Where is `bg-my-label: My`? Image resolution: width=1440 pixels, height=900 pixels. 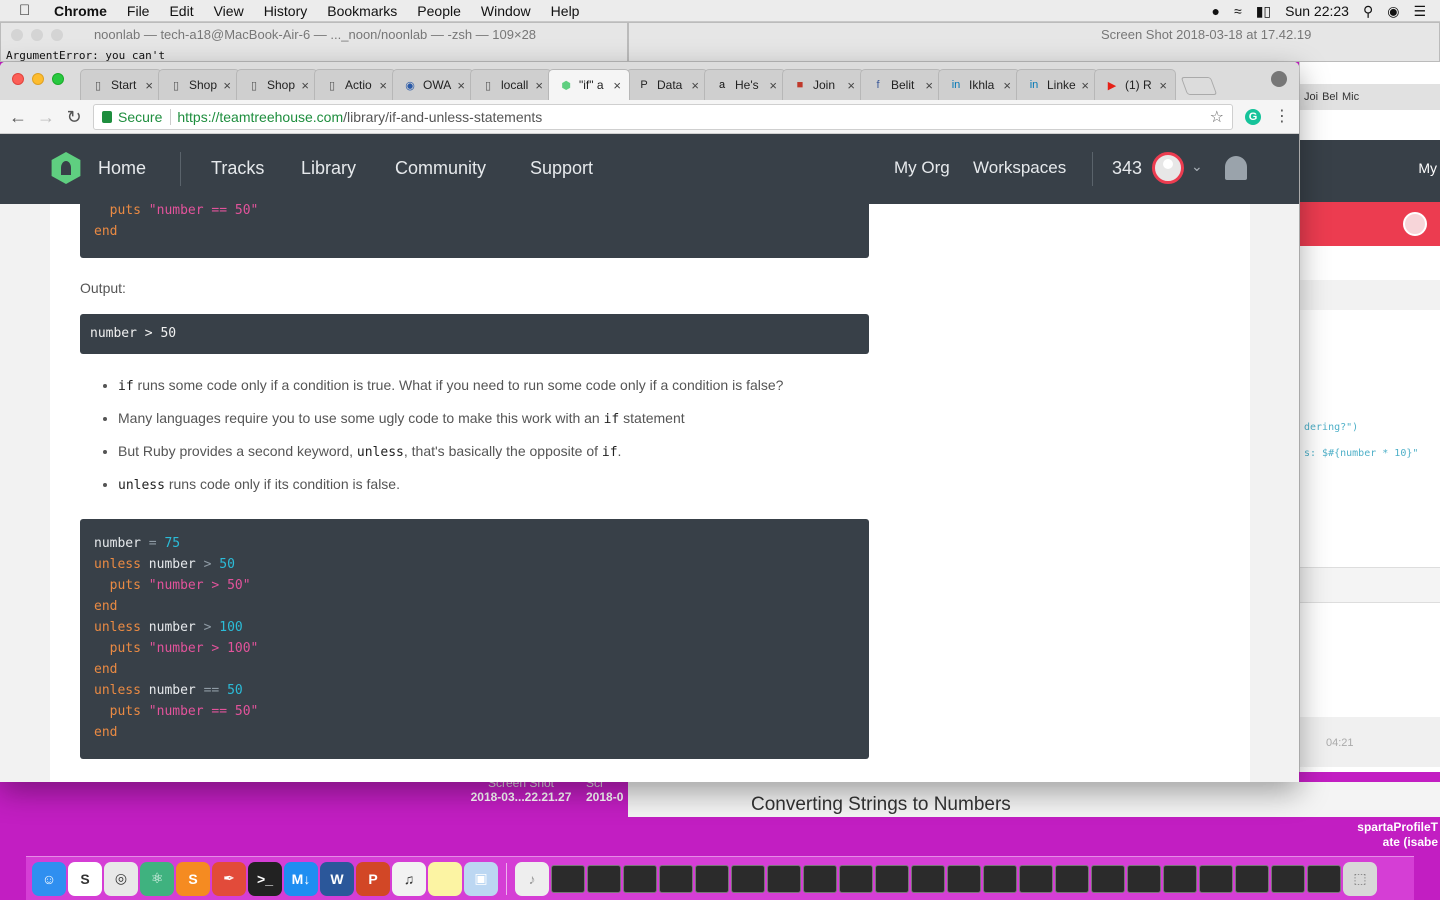
bg-my-label: My is located at coordinates (1427, 168).